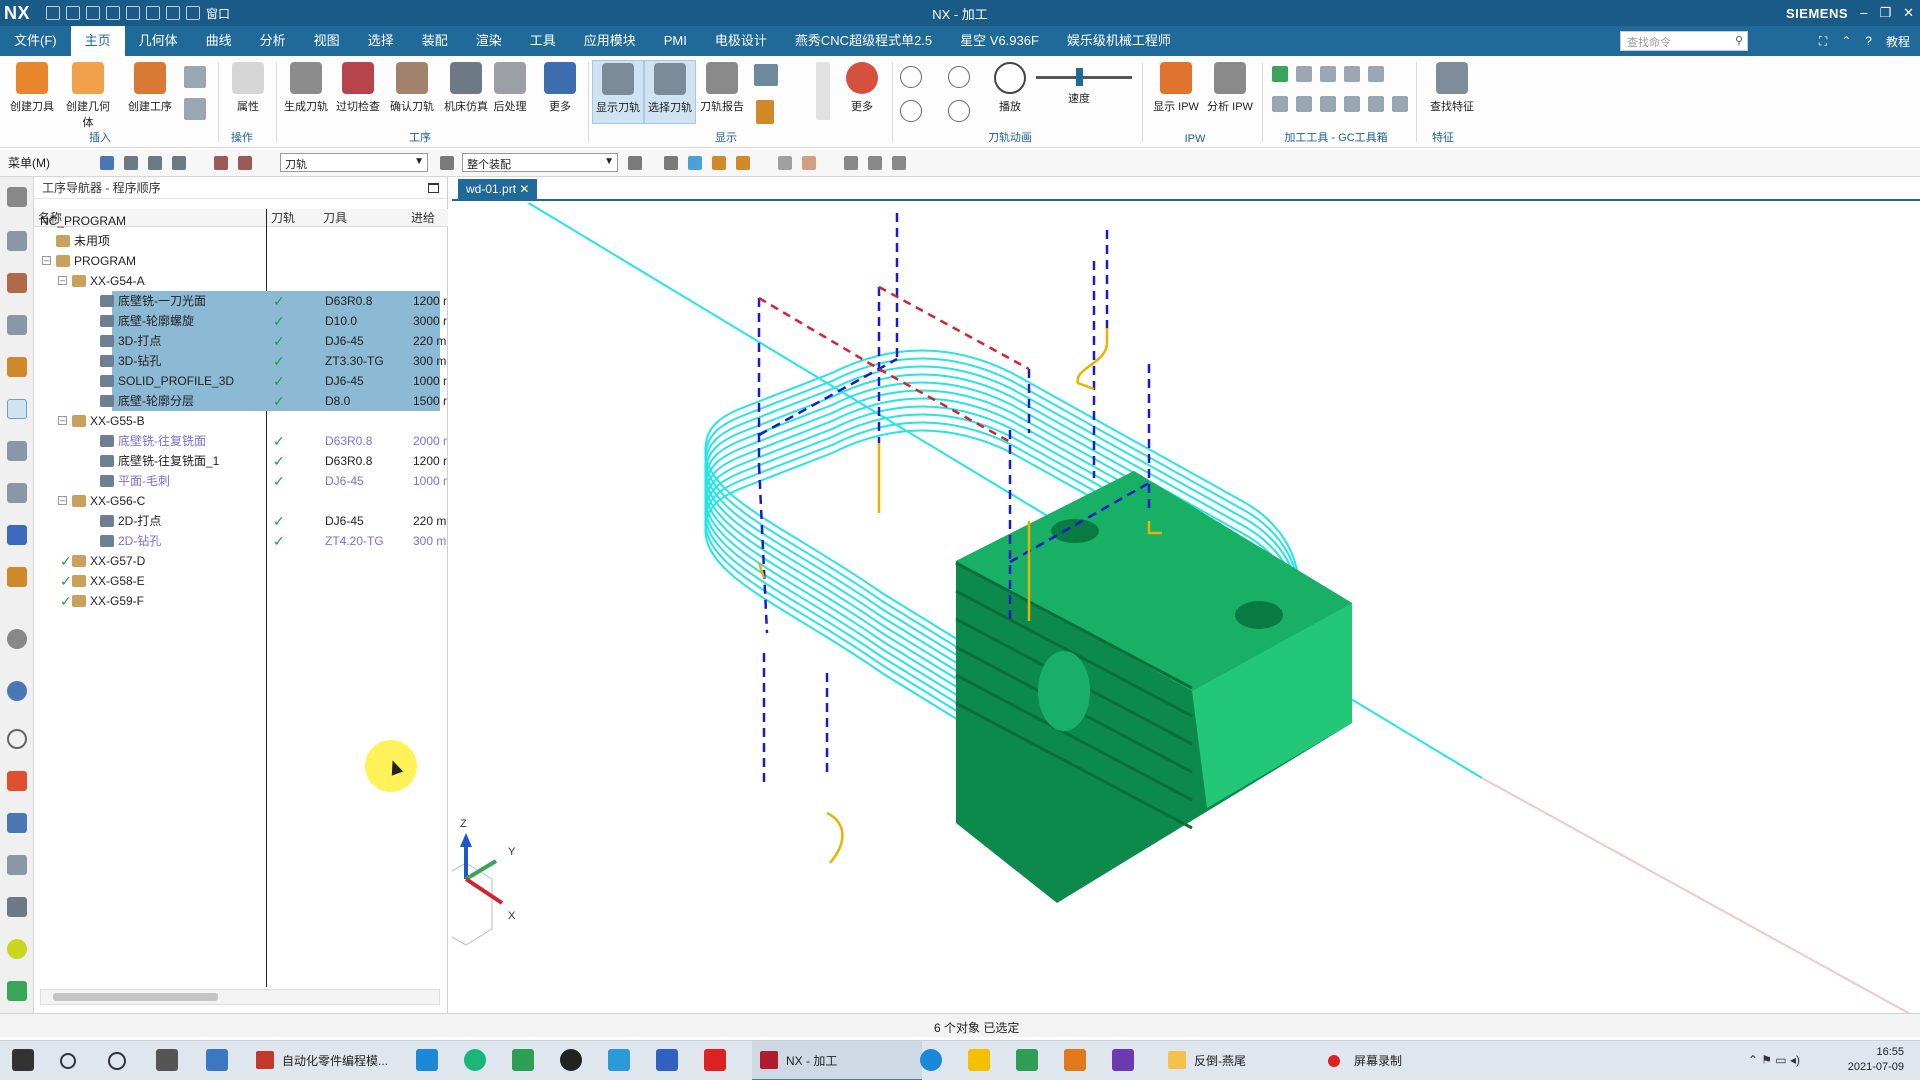  I want to click on tree-row: 底壁-轮廓螺旋 ✓ D10.0 3000 r, so click(243, 321).